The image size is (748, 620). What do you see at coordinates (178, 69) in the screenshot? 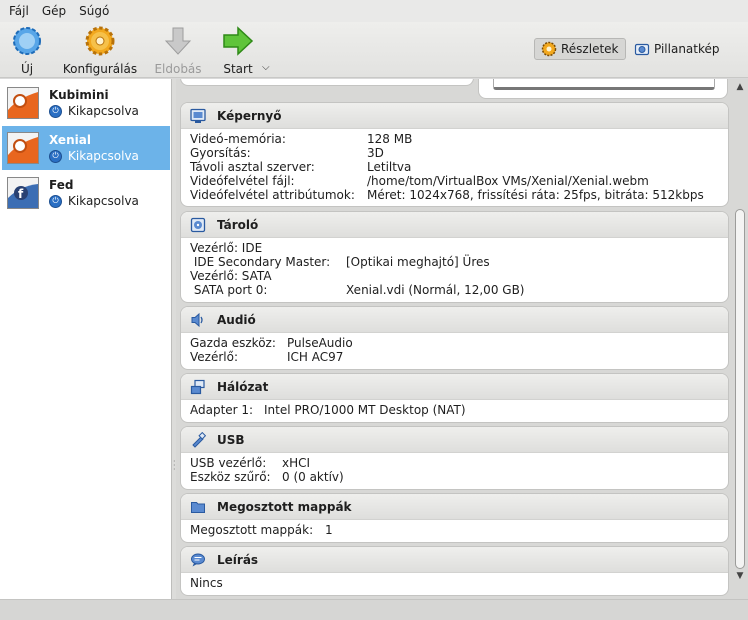
I see `discard-button-label: Eldobás` at bounding box center [178, 69].